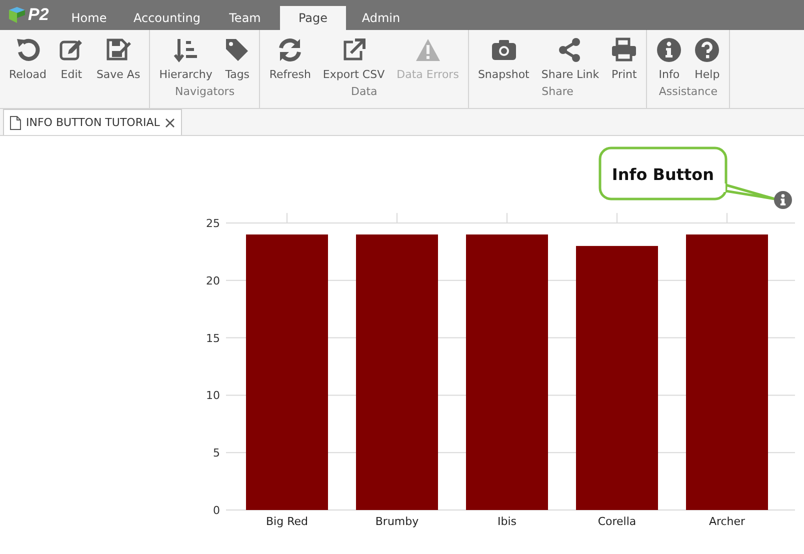  I want to click on y-tick-label: 20, so click(213, 281).